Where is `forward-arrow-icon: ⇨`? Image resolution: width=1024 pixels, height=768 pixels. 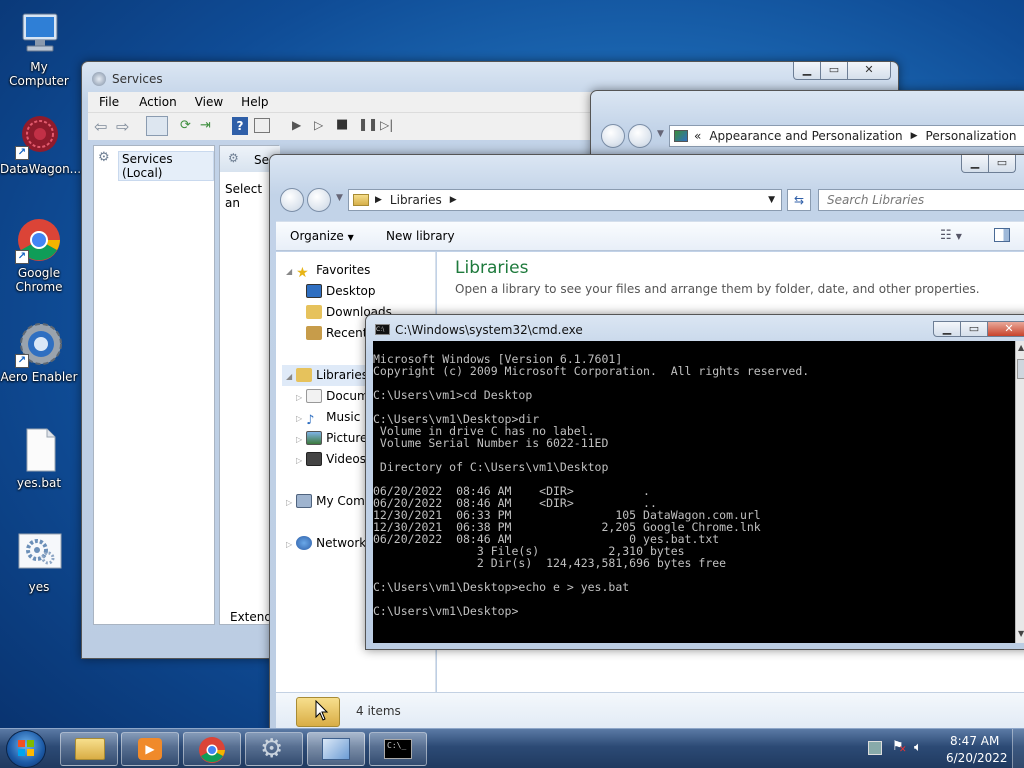
forward-arrow-icon: ⇨ is located at coordinates (122, 126).